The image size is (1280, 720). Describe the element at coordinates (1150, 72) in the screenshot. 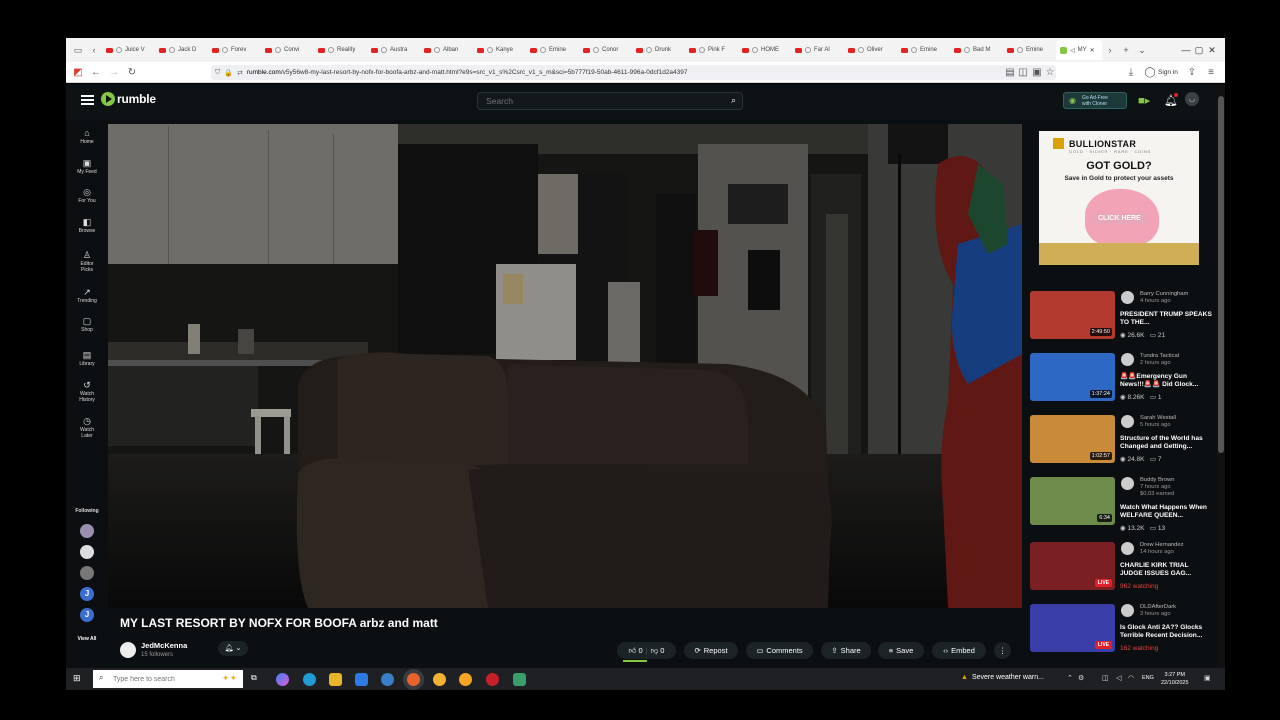

I see `account-icon: ◯` at that location.